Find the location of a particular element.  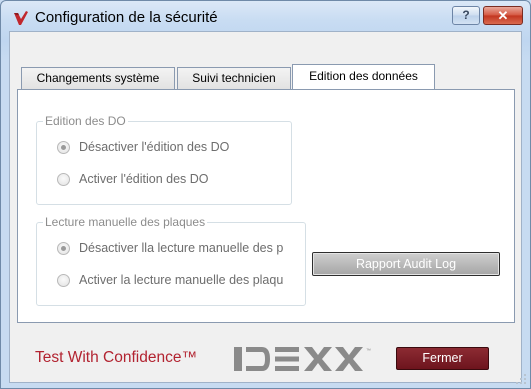

tab-suivi-technicien: Suivi technicien is located at coordinates (234, 78).